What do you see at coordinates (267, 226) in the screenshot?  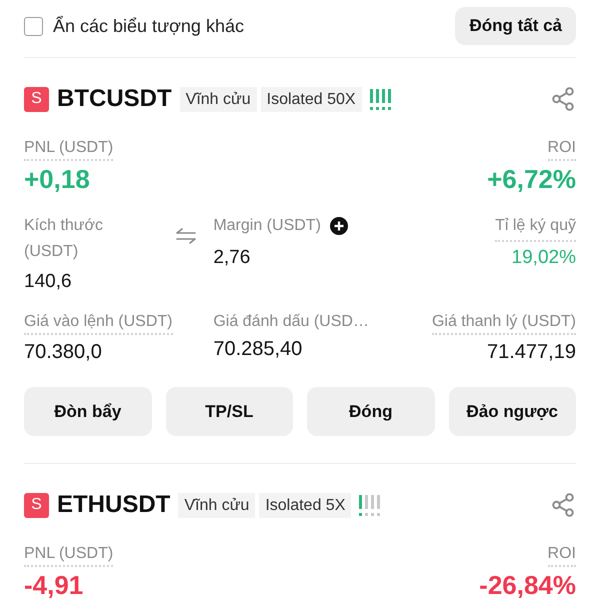 I see `margin-label: Margin (USDT)` at bounding box center [267, 226].